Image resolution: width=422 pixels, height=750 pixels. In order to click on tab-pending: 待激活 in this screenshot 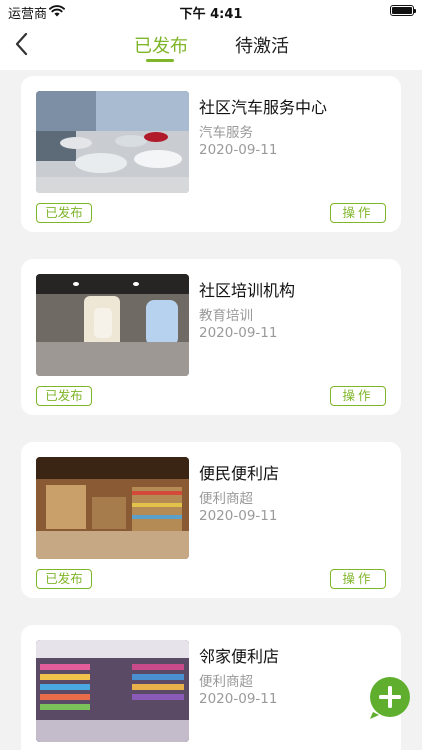, I will do `click(262, 45)`.